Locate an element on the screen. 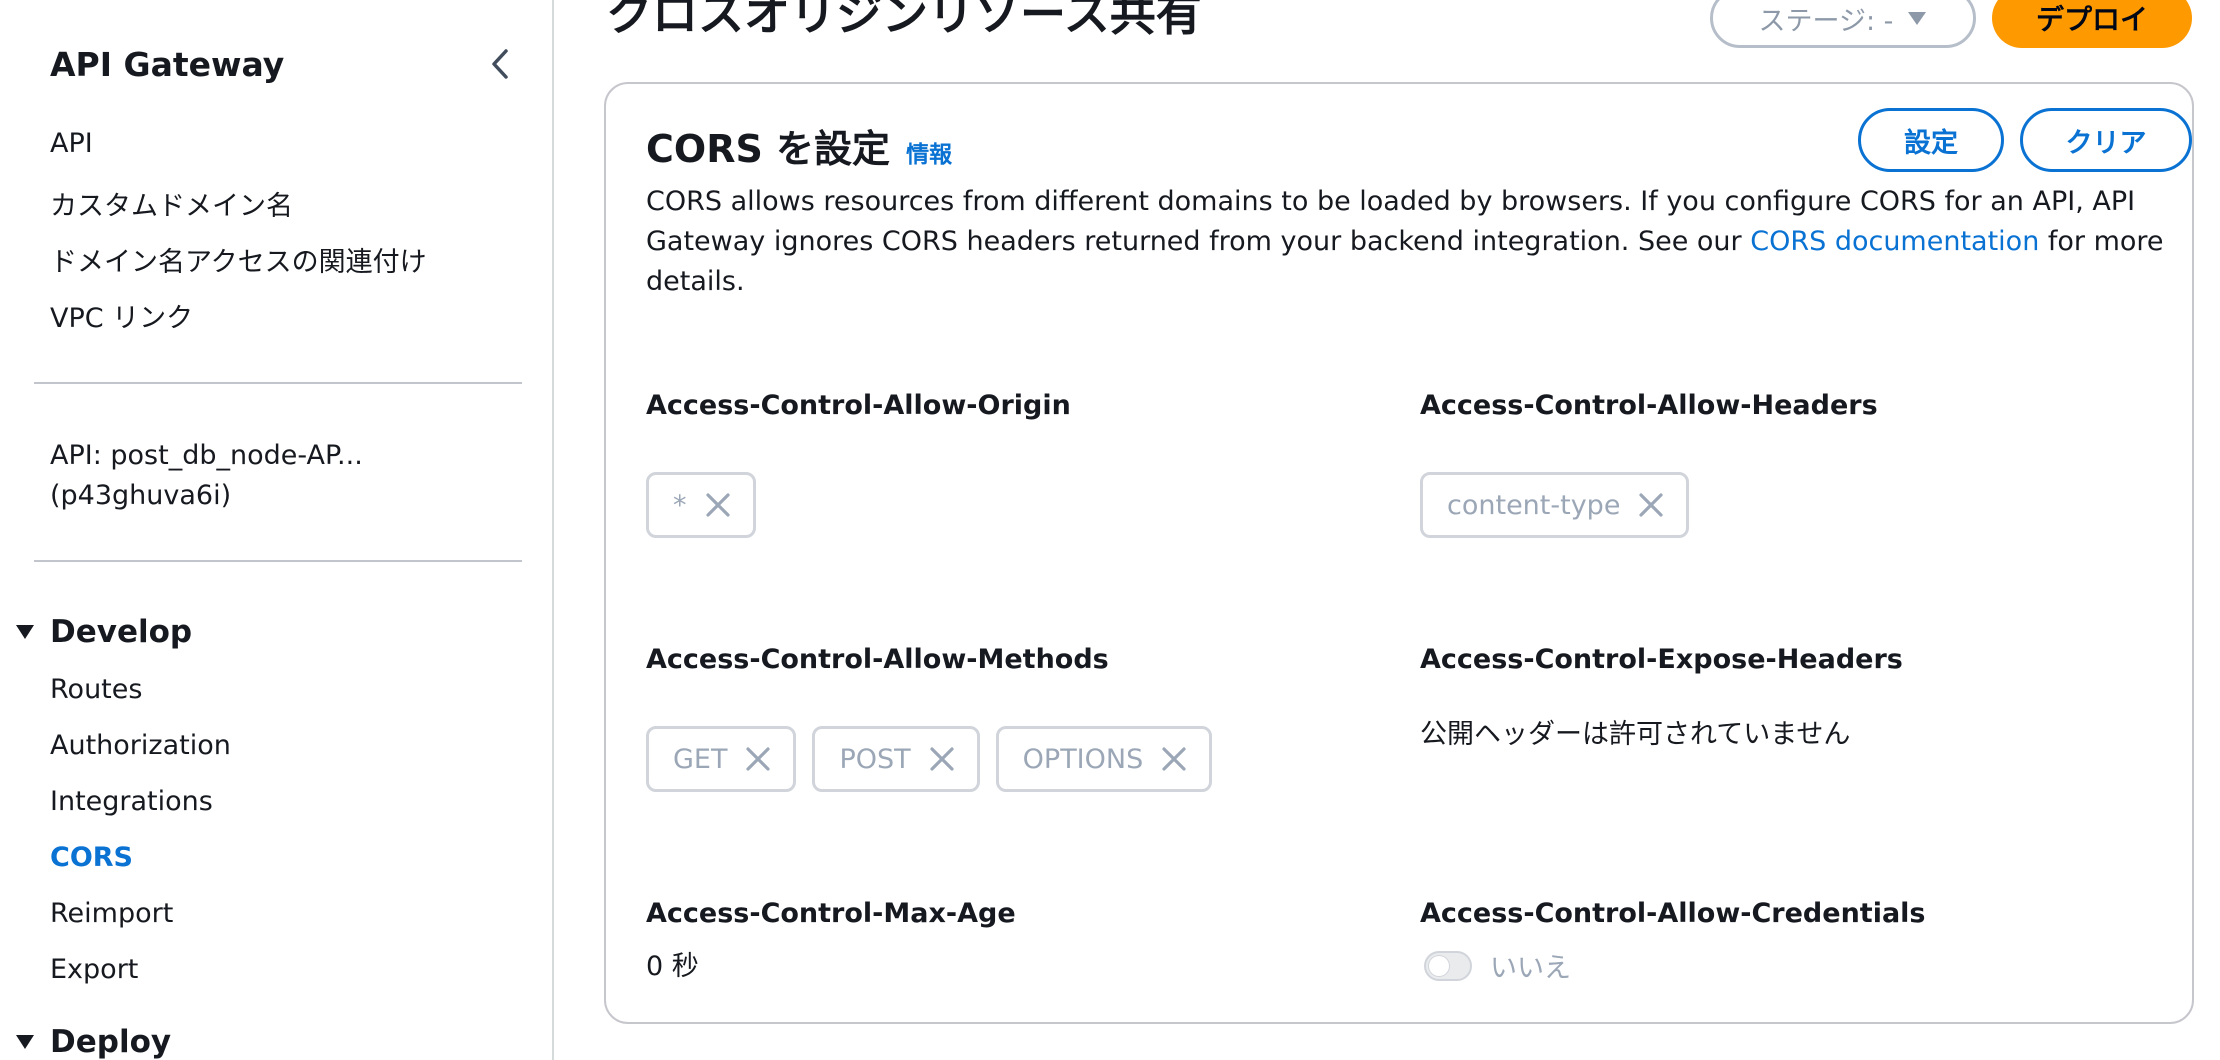  max-age-label: Access-Control-Max-Age is located at coordinates (831, 913).